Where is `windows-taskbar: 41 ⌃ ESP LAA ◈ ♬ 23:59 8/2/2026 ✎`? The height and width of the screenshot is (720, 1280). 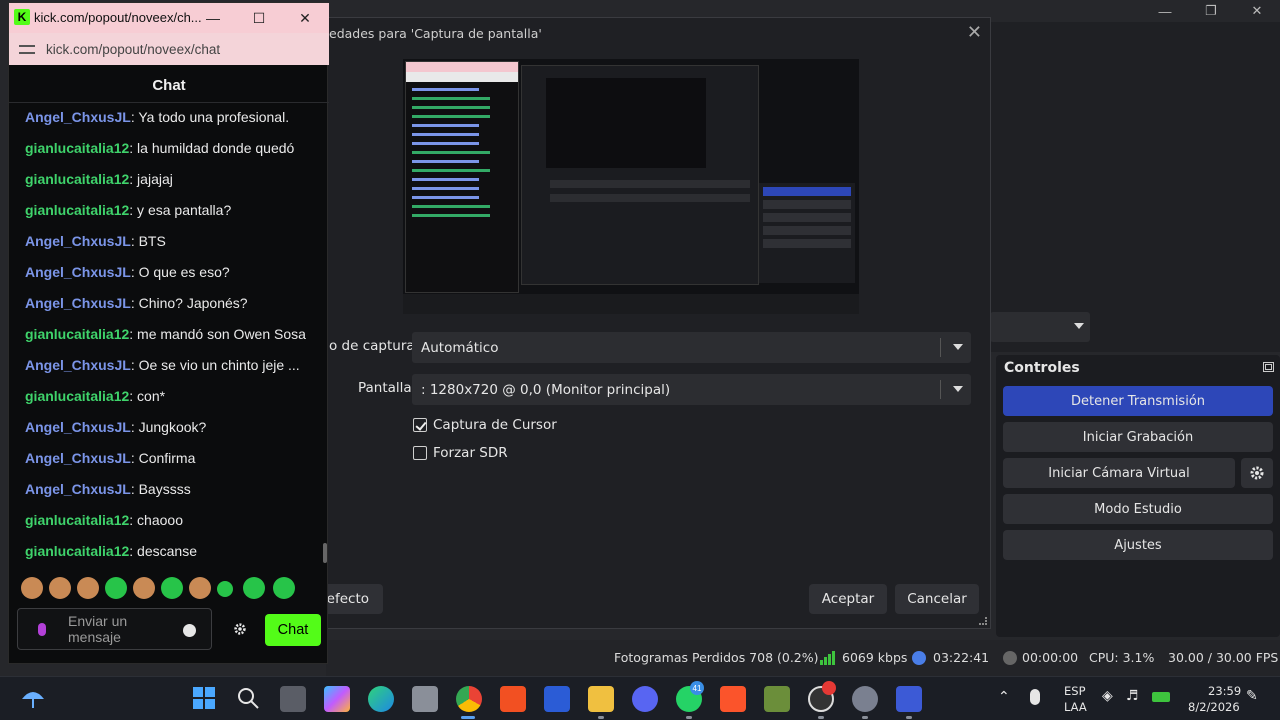
windows-taskbar: 41 ⌃ ESP LAA ◈ ♬ 23:59 8/2/2026 ✎ is located at coordinates (640, 698).